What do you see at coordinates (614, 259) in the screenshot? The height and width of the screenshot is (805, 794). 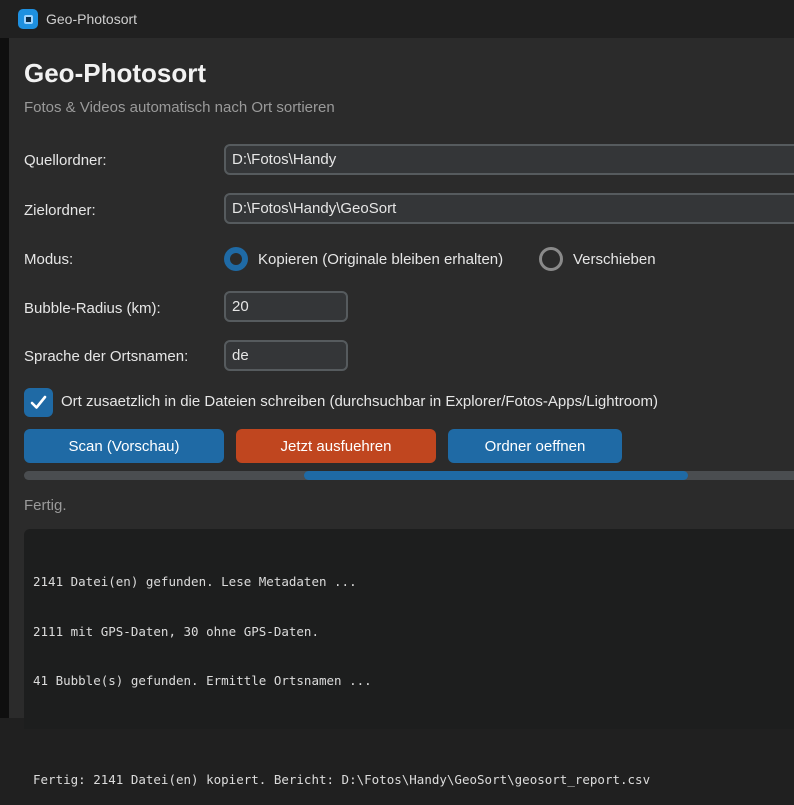 I see `mode-move-label: Verschieben` at bounding box center [614, 259].